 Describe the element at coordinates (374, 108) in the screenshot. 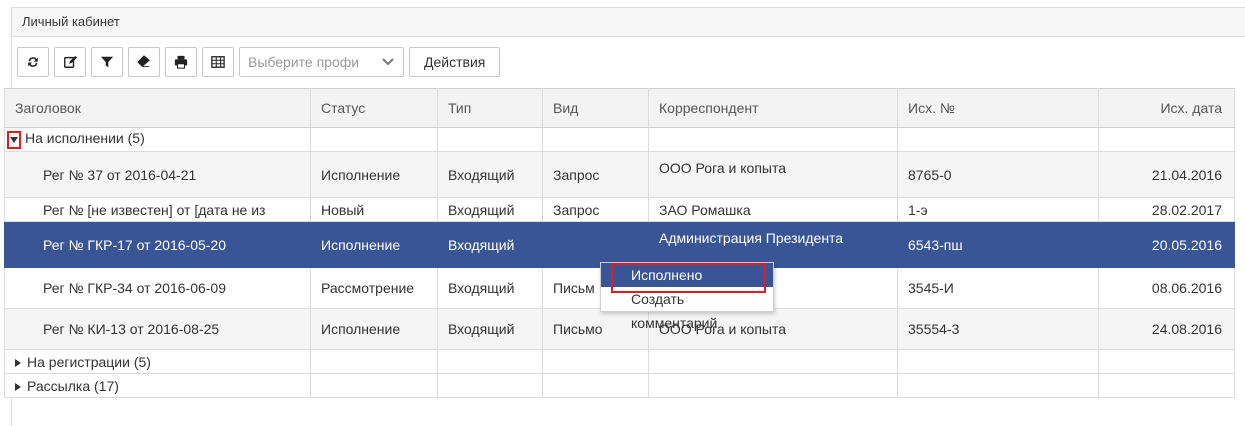

I see `column-header-status: Статус` at that location.